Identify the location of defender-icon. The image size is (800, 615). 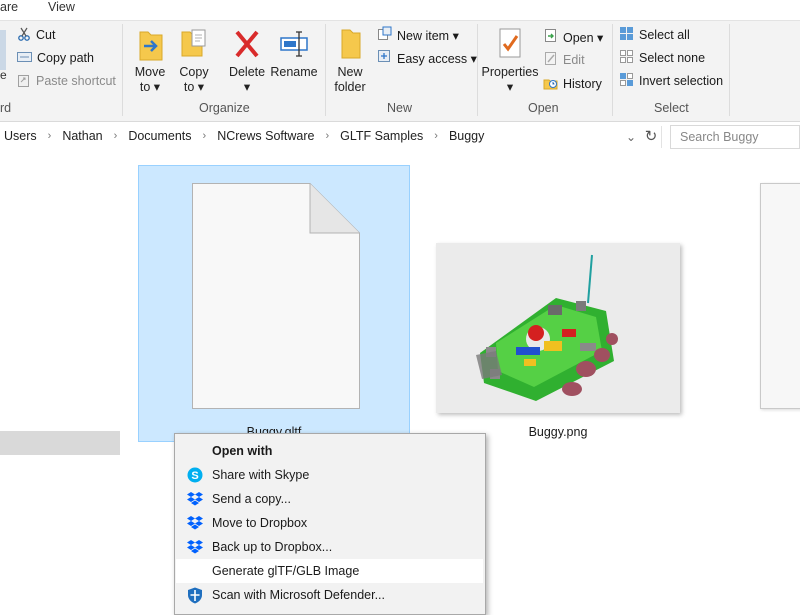
(195, 595).